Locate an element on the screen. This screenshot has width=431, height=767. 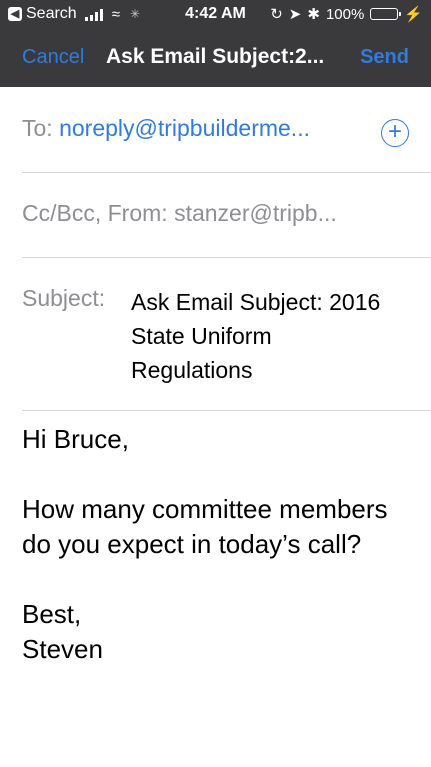
navigation-bar: Cancel Ask Email Subject:2... Send is located at coordinates (215, 58).